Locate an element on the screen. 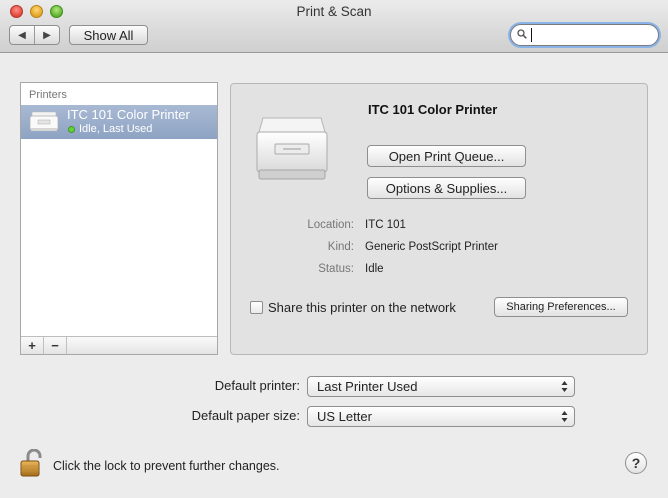  printer-name: ITC 101 Color Printer is located at coordinates (128, 114).